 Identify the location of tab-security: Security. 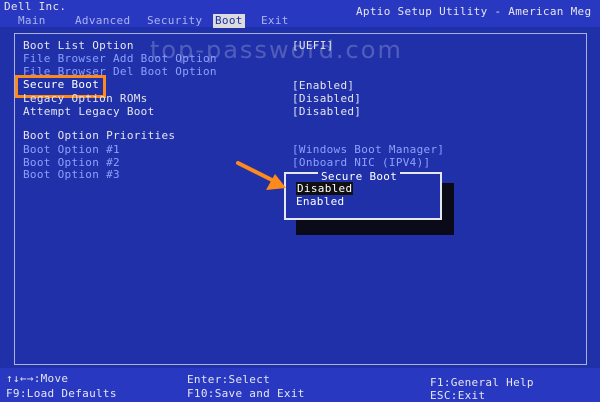
(174, 20).